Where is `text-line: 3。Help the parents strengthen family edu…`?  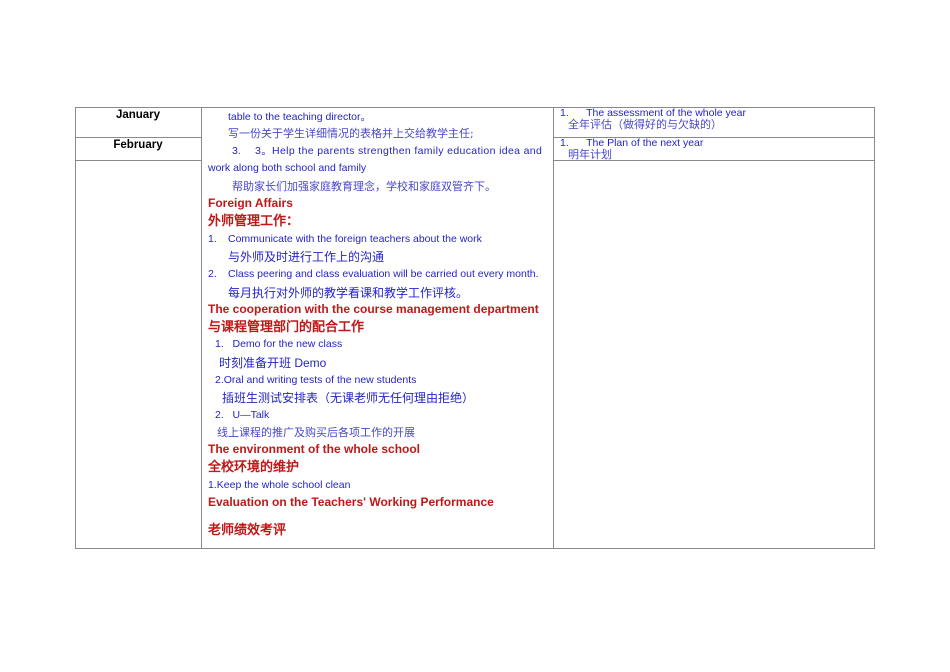
text-line: 3。Help the parents strengthen family edu… is located at coordinates (399, 151).